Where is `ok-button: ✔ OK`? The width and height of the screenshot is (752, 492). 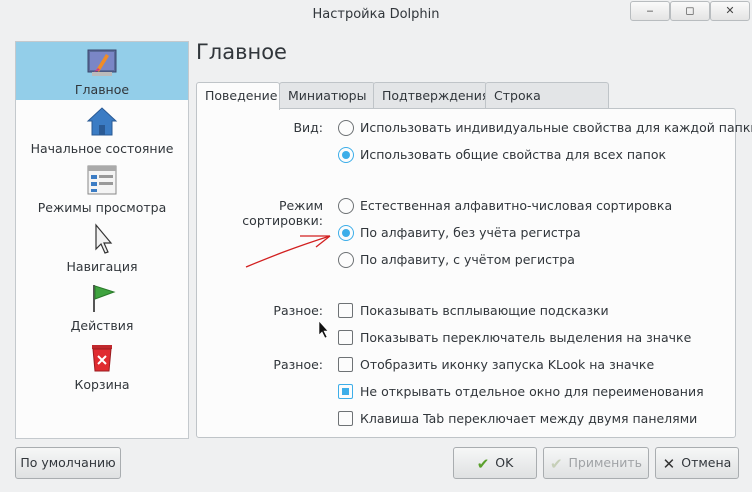
ok-button: ✔ OK is located at coordinates (495, 463).